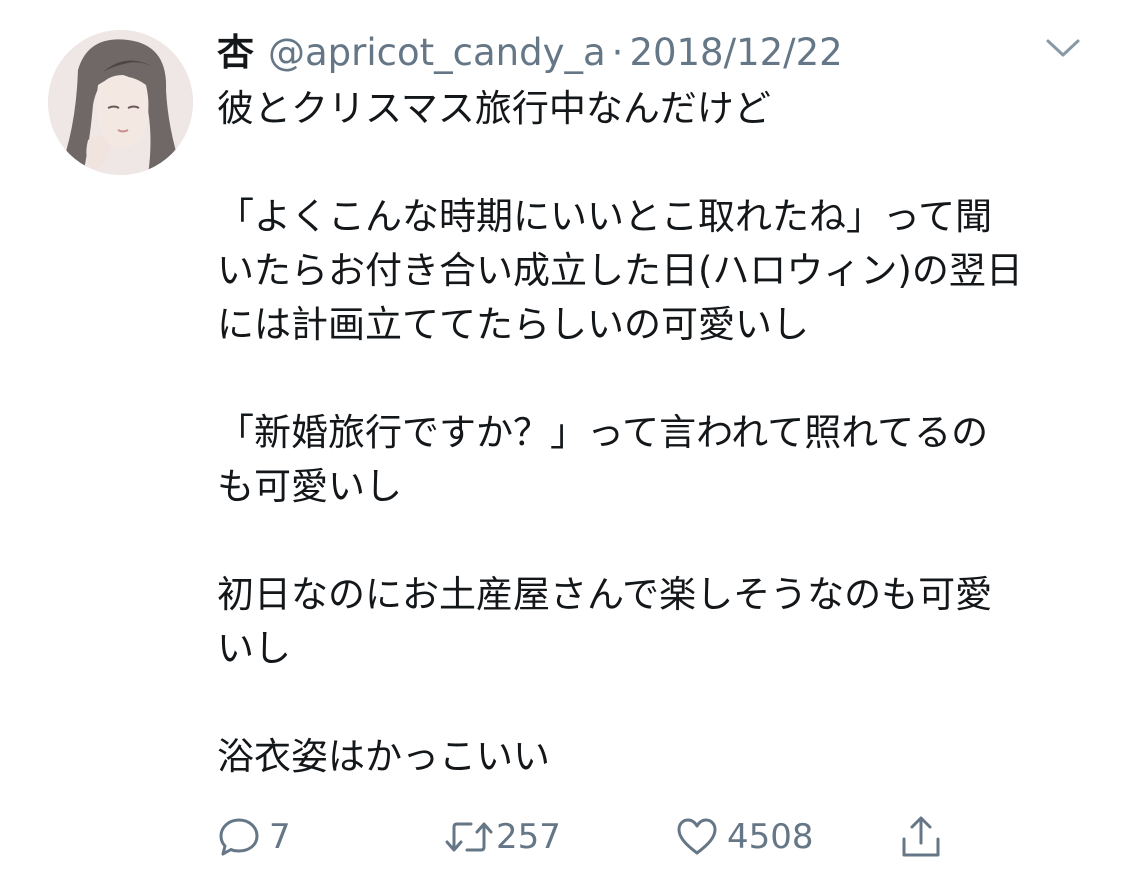  I want to click on retweet-button: 257, so click(502, 837).